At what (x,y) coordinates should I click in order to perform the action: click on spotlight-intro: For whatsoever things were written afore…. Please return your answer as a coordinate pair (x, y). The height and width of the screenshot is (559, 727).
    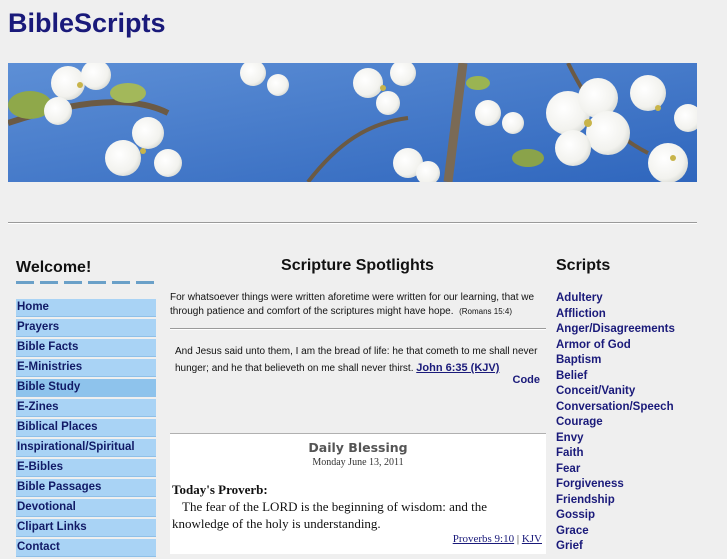
    Looking at the image, I should click on (358, 305).